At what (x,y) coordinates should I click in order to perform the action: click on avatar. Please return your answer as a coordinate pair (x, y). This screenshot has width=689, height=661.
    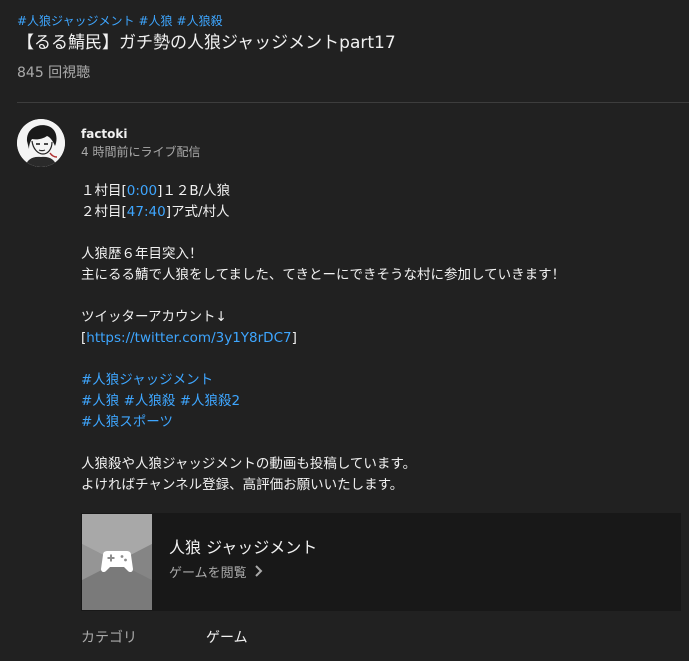
    Looking at the image, I should click on (41, 143).